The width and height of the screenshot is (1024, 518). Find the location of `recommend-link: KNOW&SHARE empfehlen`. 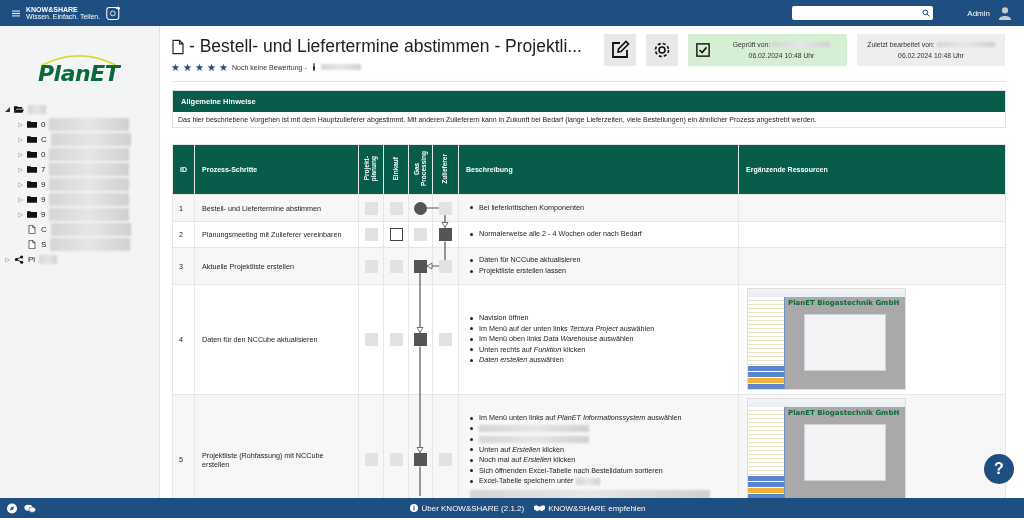

recommend-link: KNOW&SHARE empfehlen is located at coordinates (590, 508).